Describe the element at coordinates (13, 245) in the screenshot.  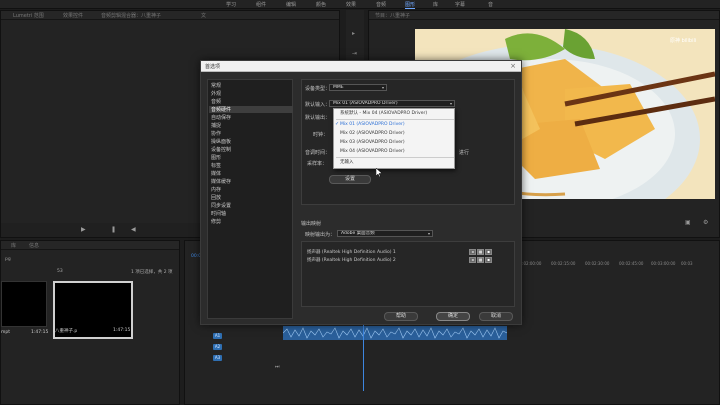
I see `tab-library: 库` at that location.